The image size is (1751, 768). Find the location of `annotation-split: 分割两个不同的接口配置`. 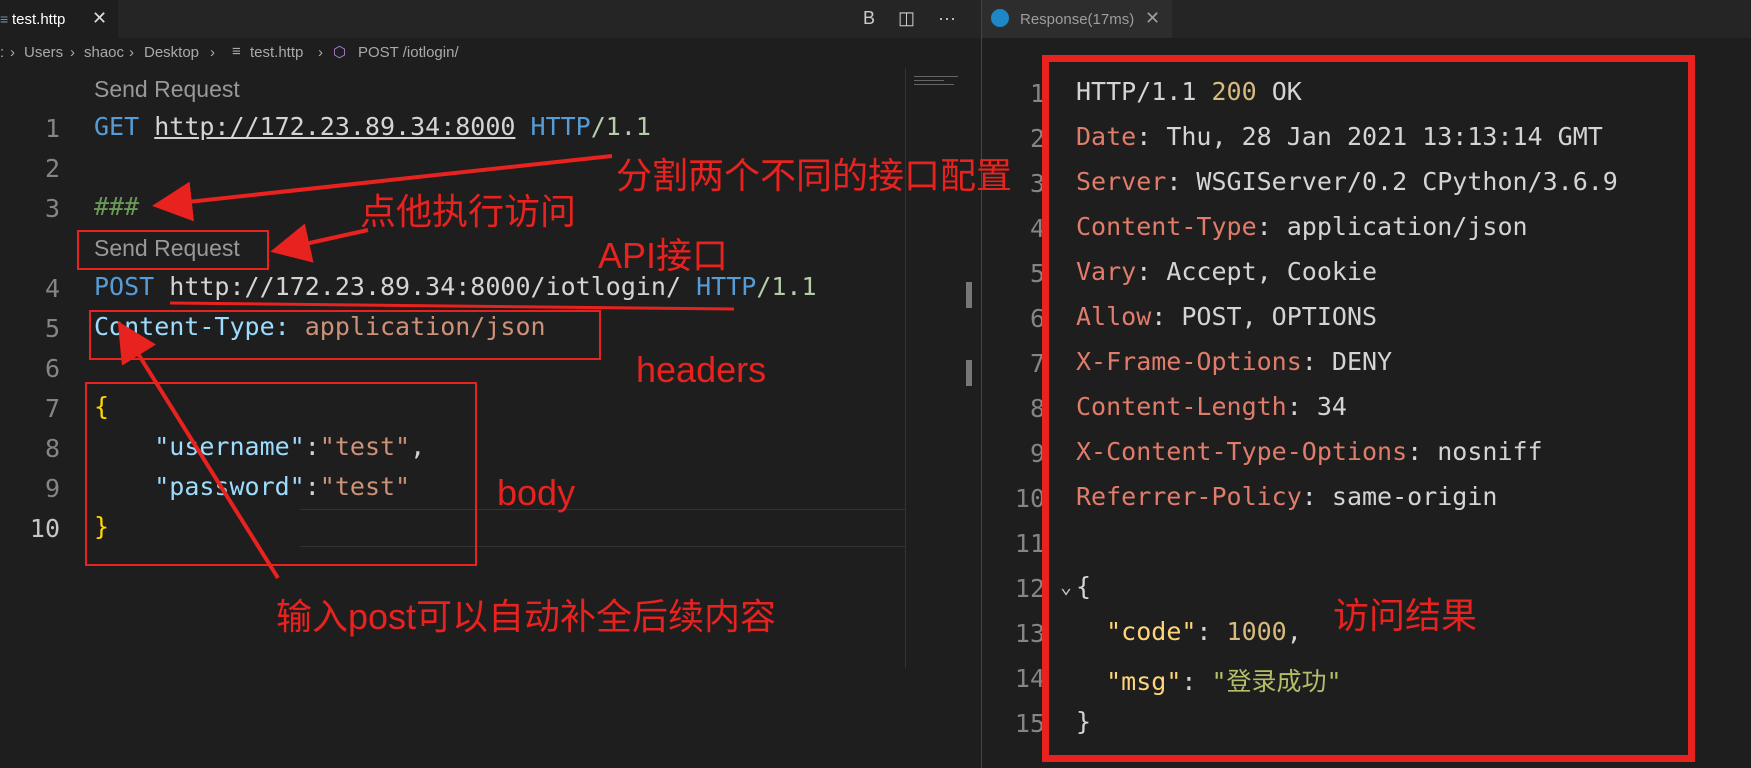

annotation-split: 分割两个不同的接口配置 is located at coordinates (814, 175).